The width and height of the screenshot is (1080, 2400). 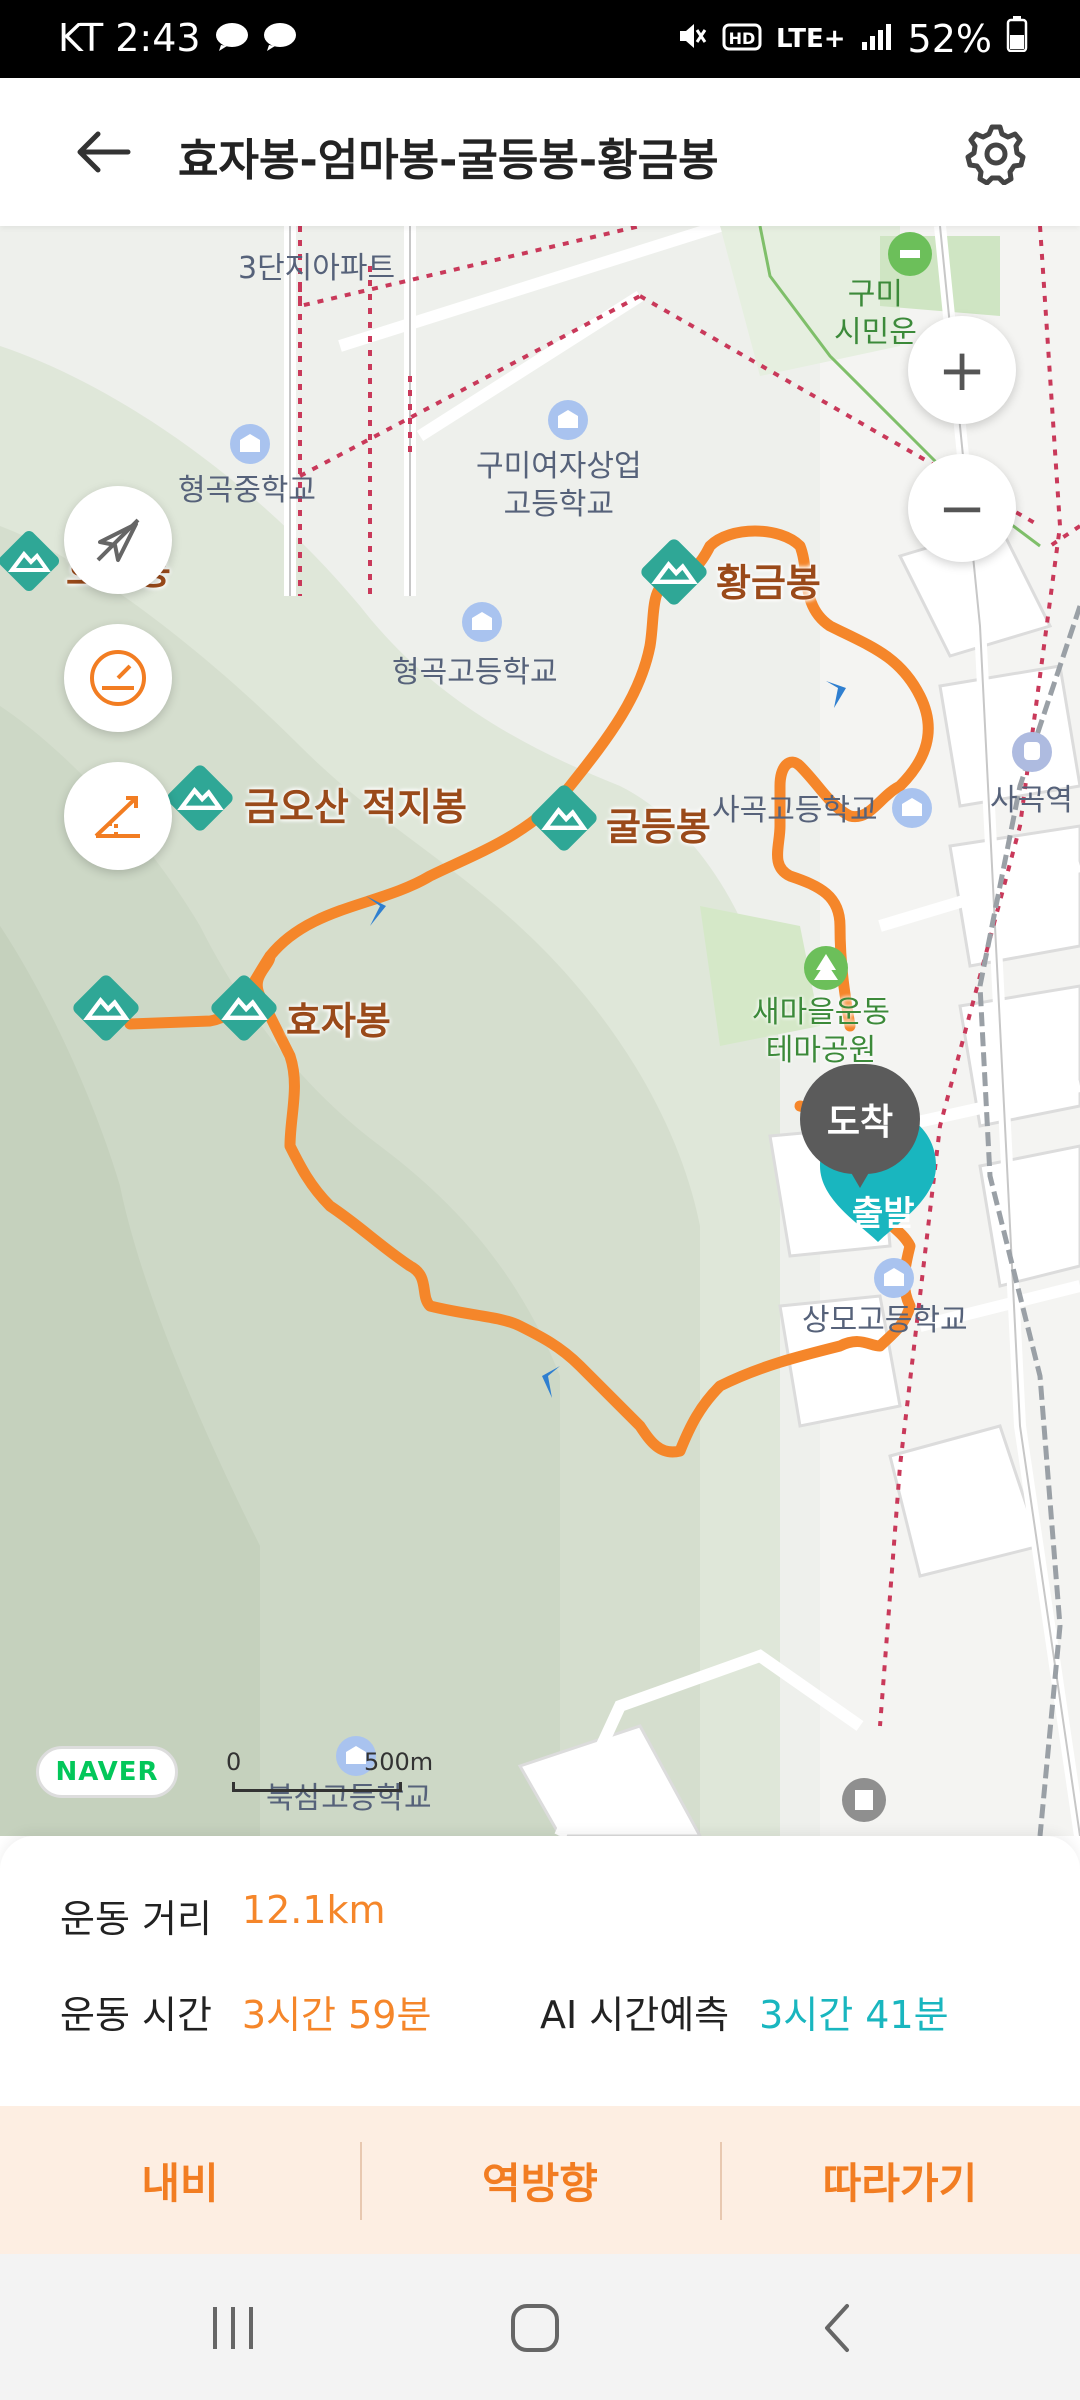 I want to click on elevation-button, so click(x=118, y=816).